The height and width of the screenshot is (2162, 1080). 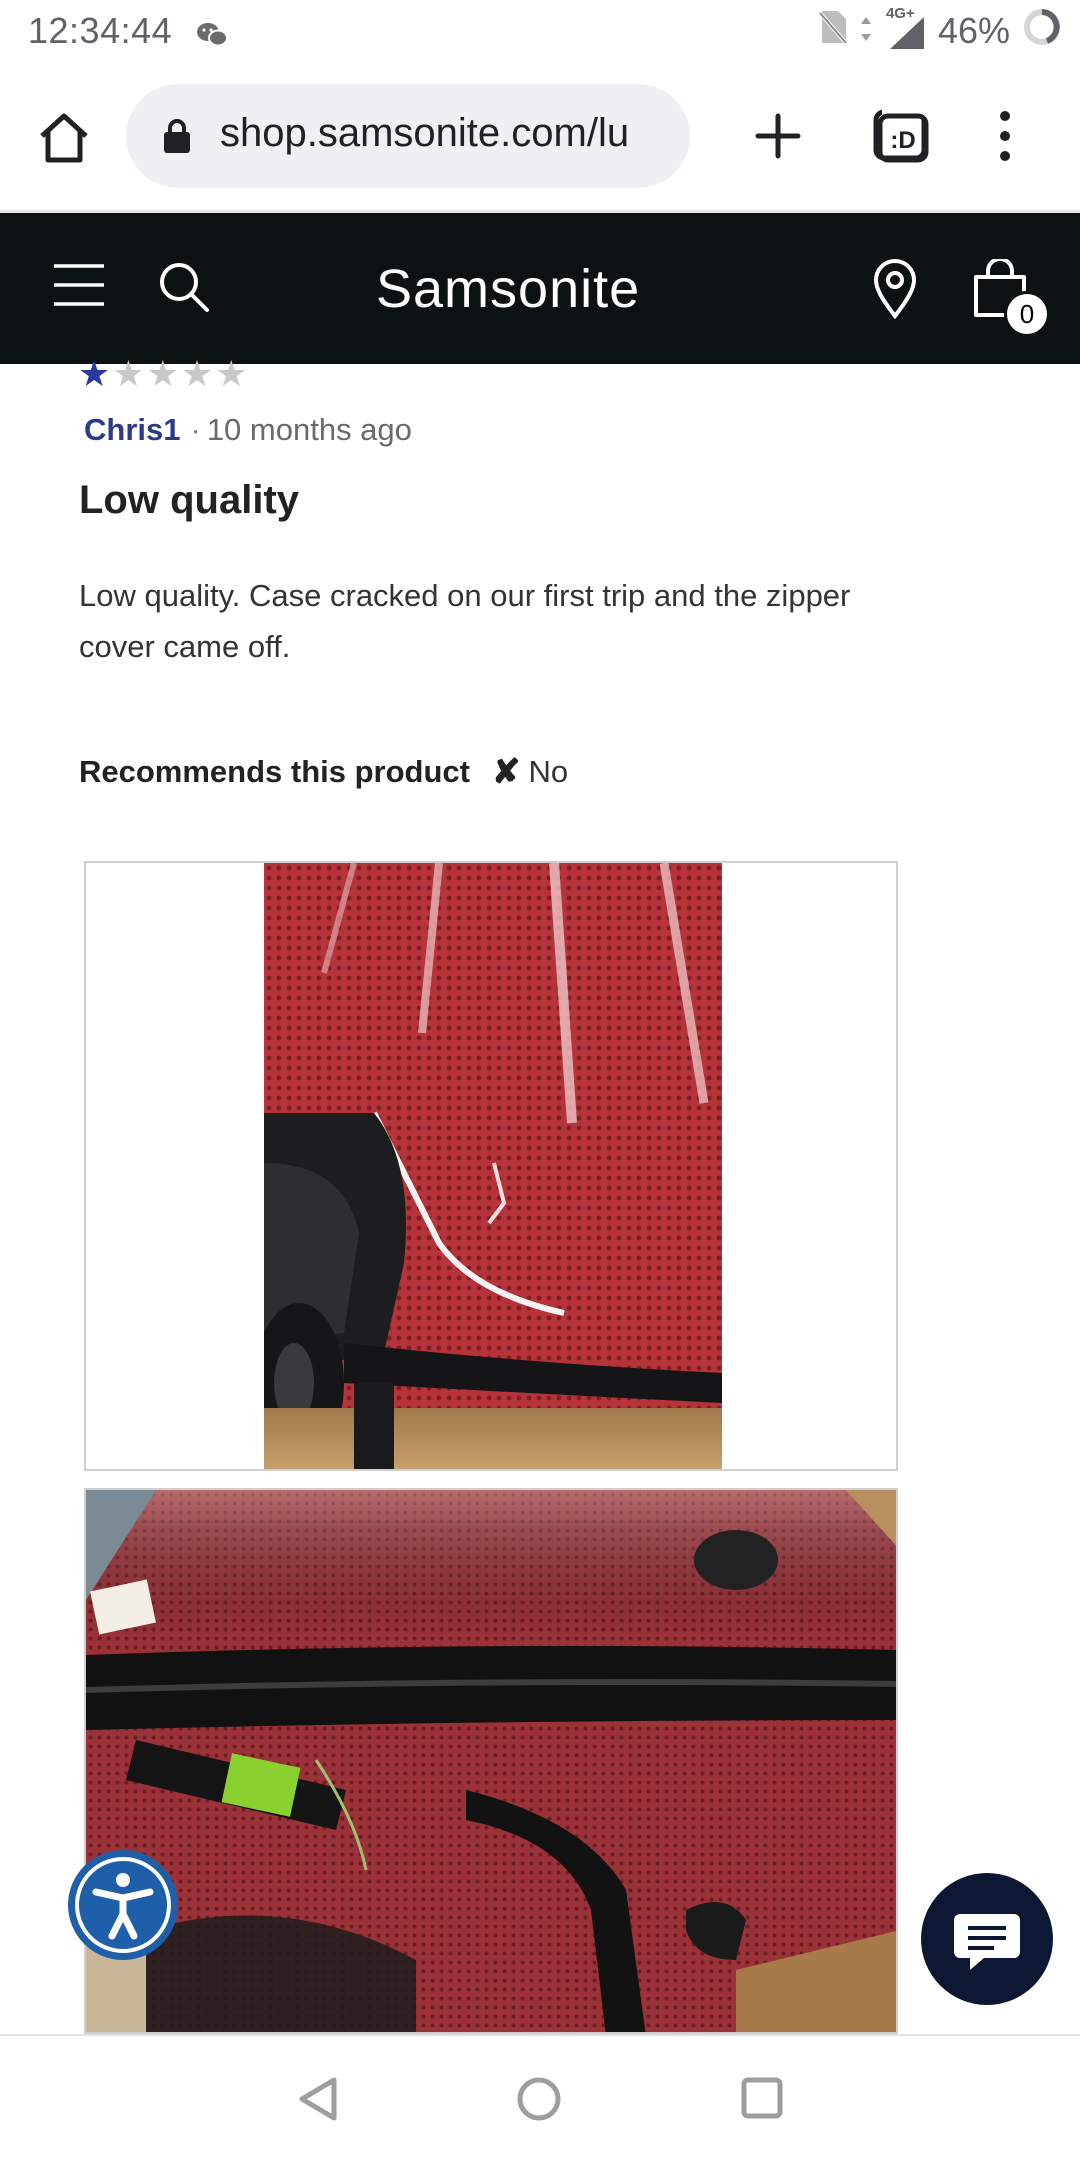 I want to click on recommendation: Recommends this product ✘ No, so click(x=323, y=772).